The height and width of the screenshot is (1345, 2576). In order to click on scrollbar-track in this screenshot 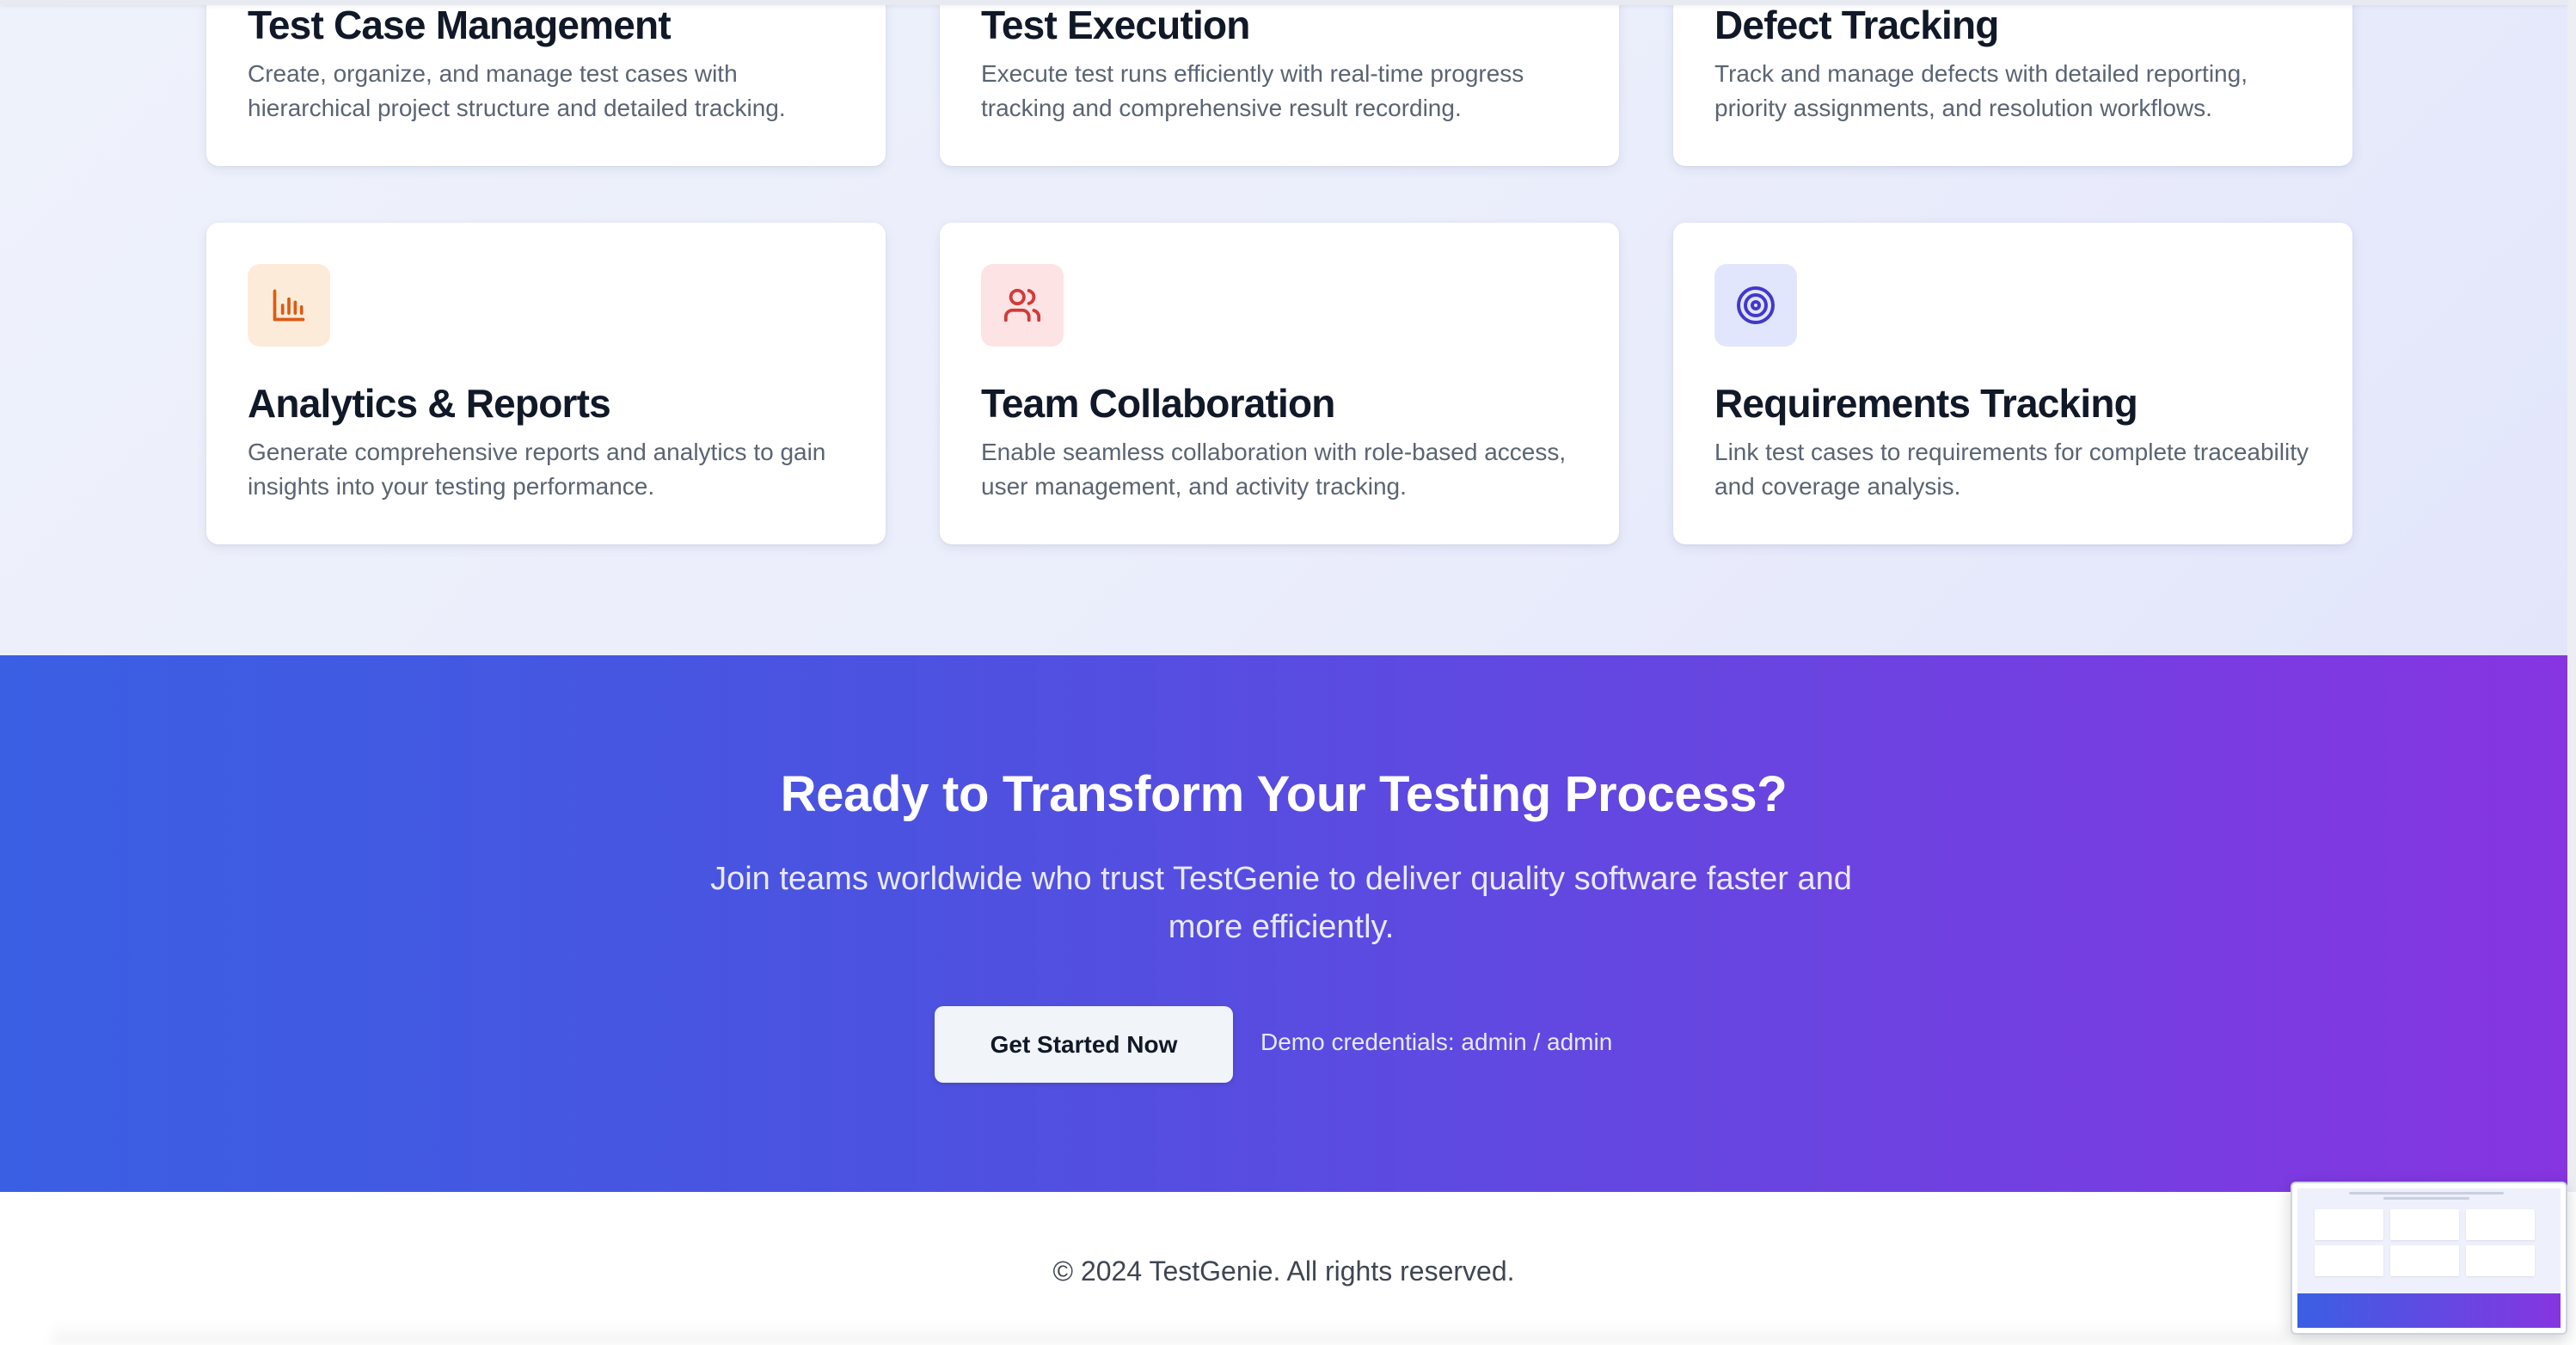, I will do `click(2572, 672)`.